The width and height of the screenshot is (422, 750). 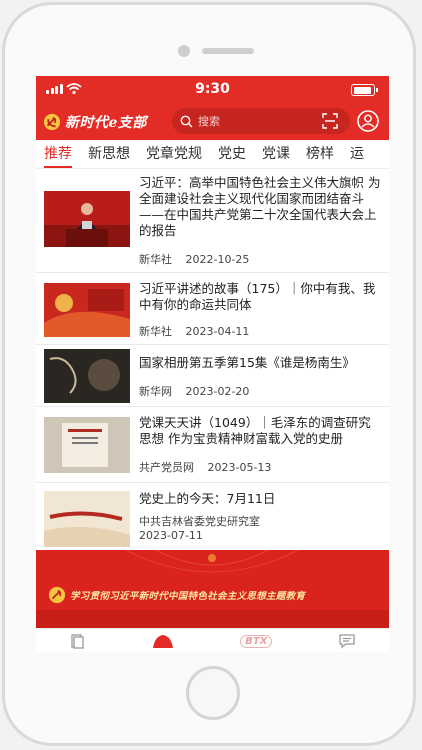 I want to click on news-meta: 新华网 2023-02-20, so click(x=199, y=391).